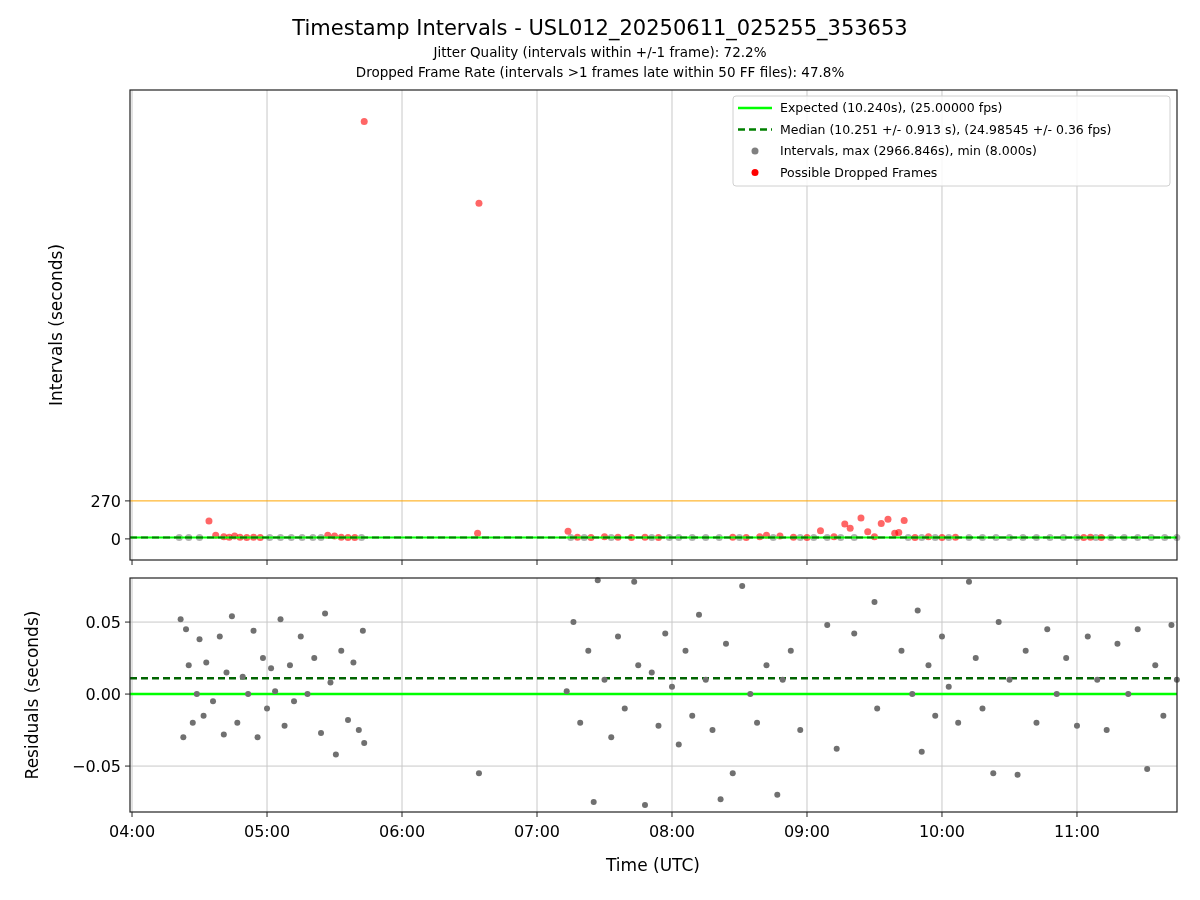 The height and width of the screenshot is (900, 1200). What do you see at coordinates (942, 831) in the screenshot?
I see `tick-label: 10:00` at bounding box center [942, 831].